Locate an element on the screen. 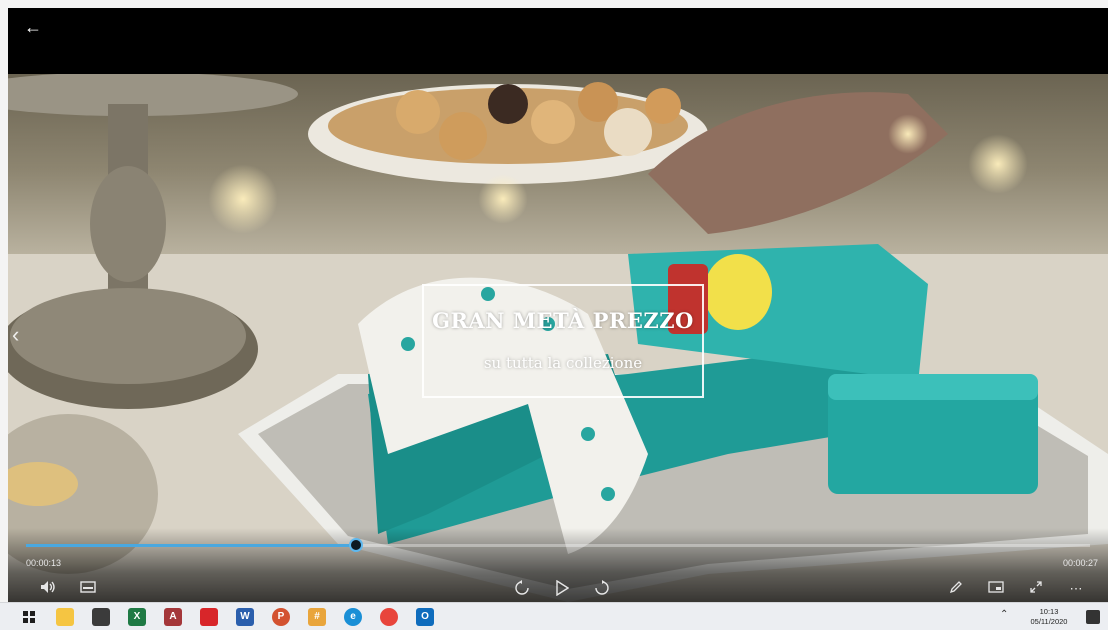 The height and width of the screenshot is (630, 1108). access-icon: A is located at coordinates (173, 617).